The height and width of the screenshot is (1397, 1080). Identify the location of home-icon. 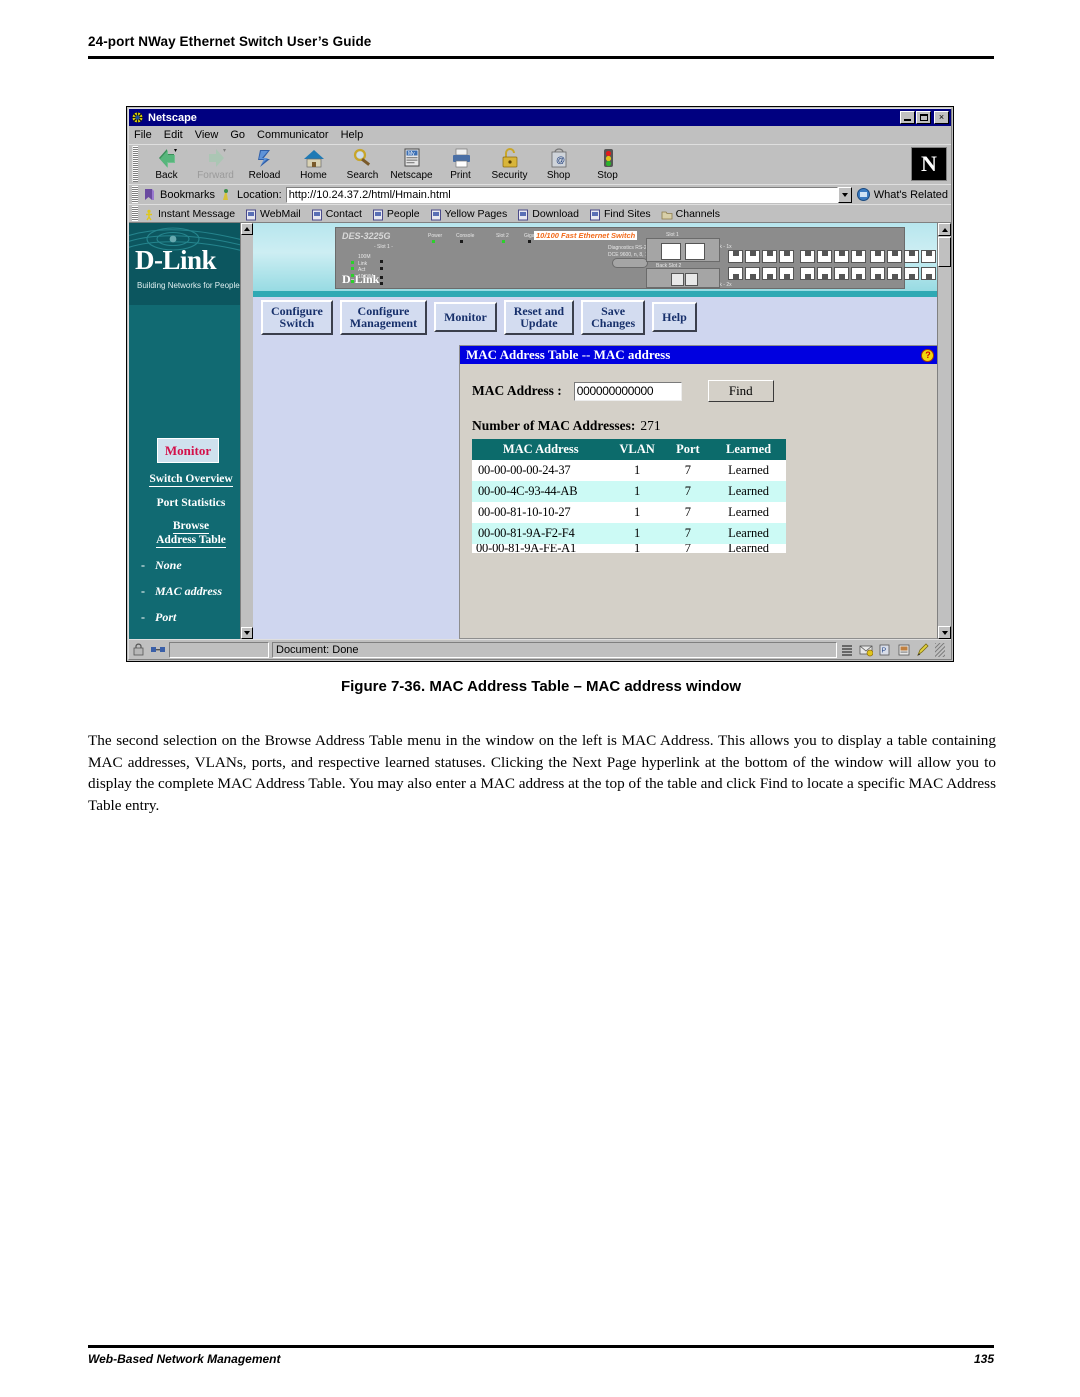
(314, 158).